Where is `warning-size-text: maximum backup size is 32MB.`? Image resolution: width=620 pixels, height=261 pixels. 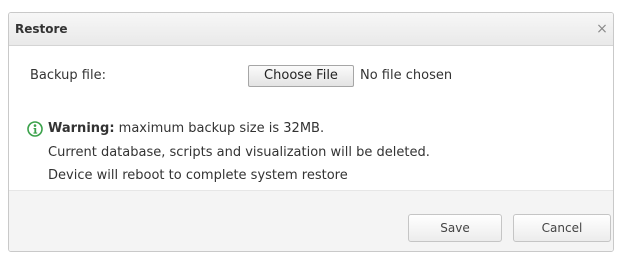
warning-size-text: maximum backup size is 32MB. is located at coordinates (219, 128).